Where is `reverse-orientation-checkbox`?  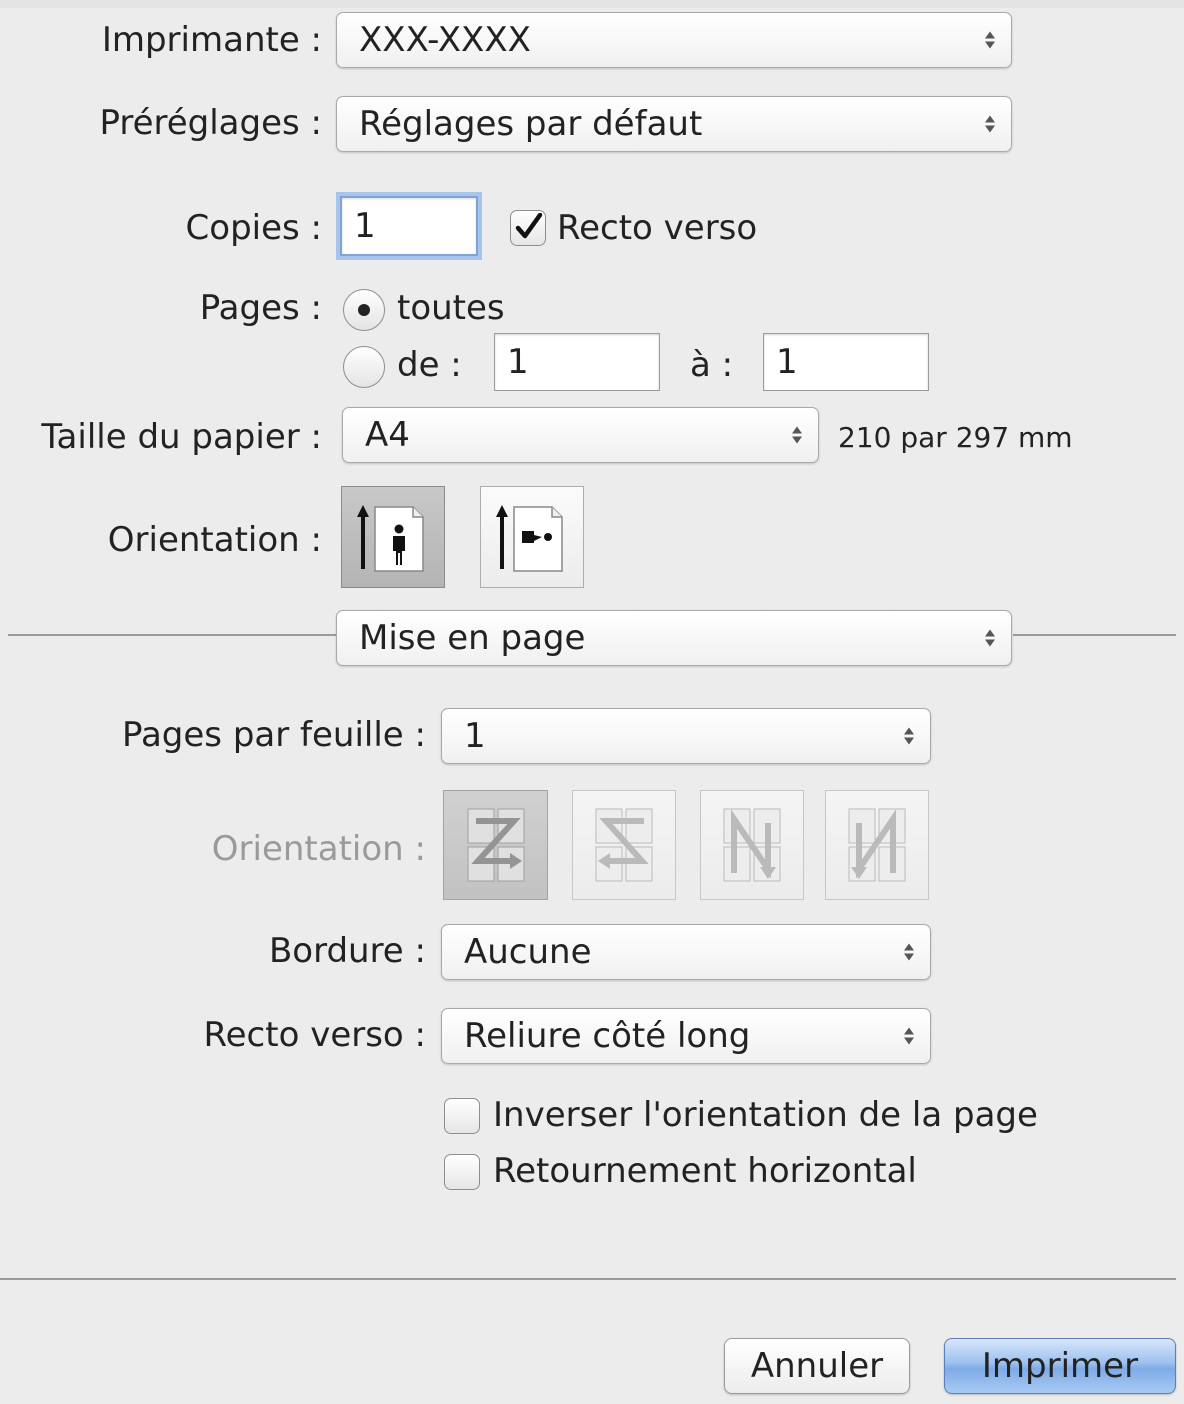 reverse-orientation-checkbox is located at coordinates (462, 1116).